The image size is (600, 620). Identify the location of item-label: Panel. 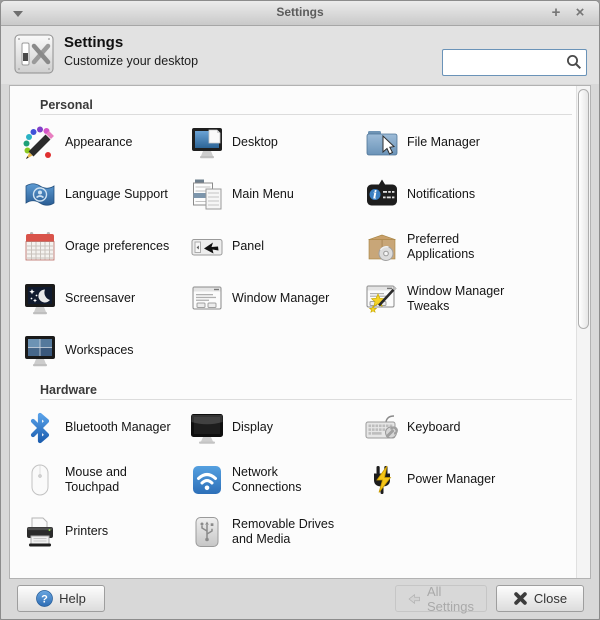
(248, 246).